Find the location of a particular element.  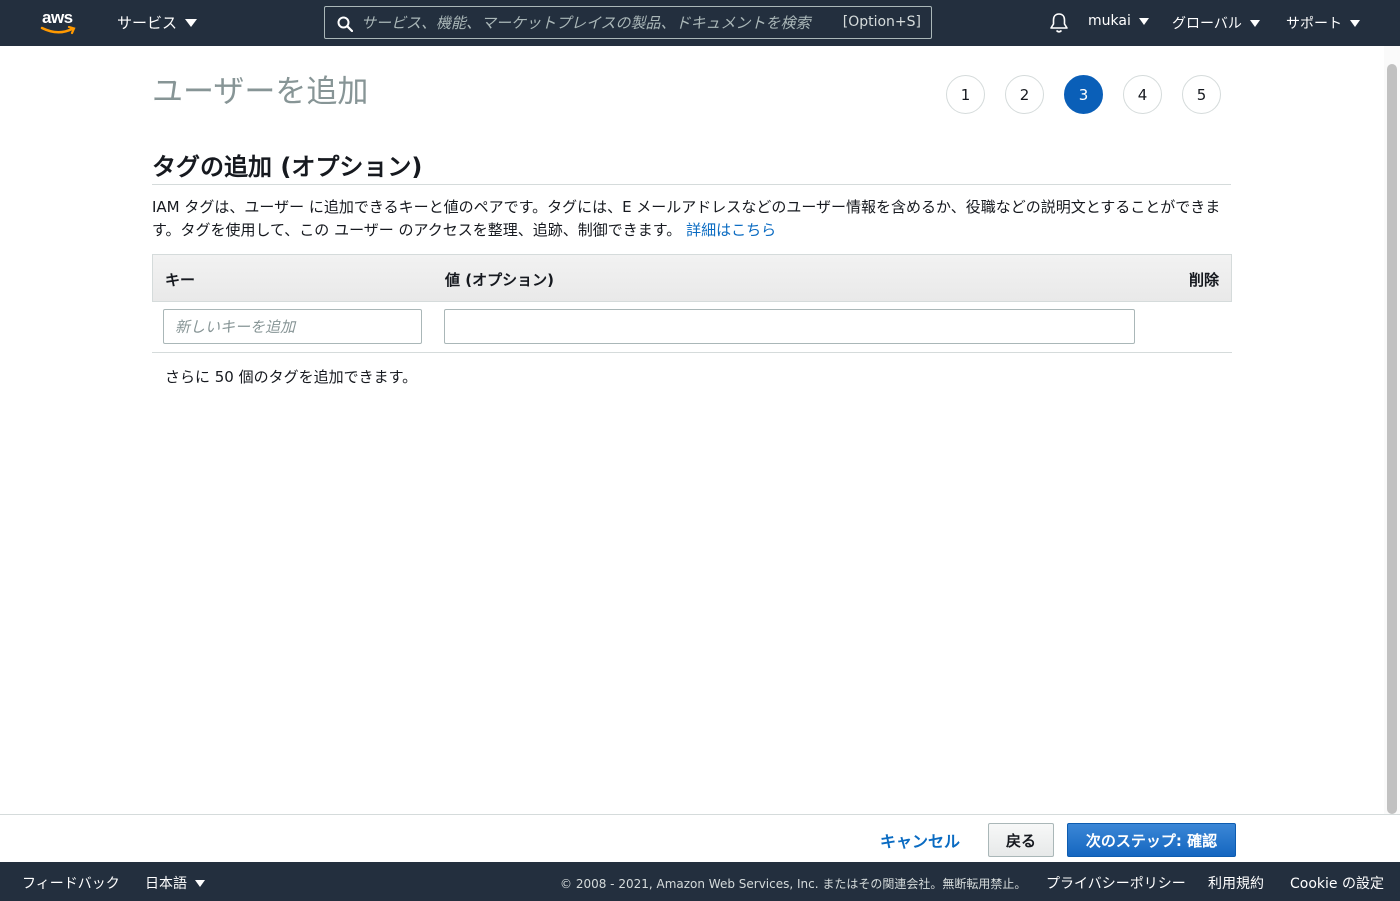

support-menu: サポート is located at coordinates (1323, 23).